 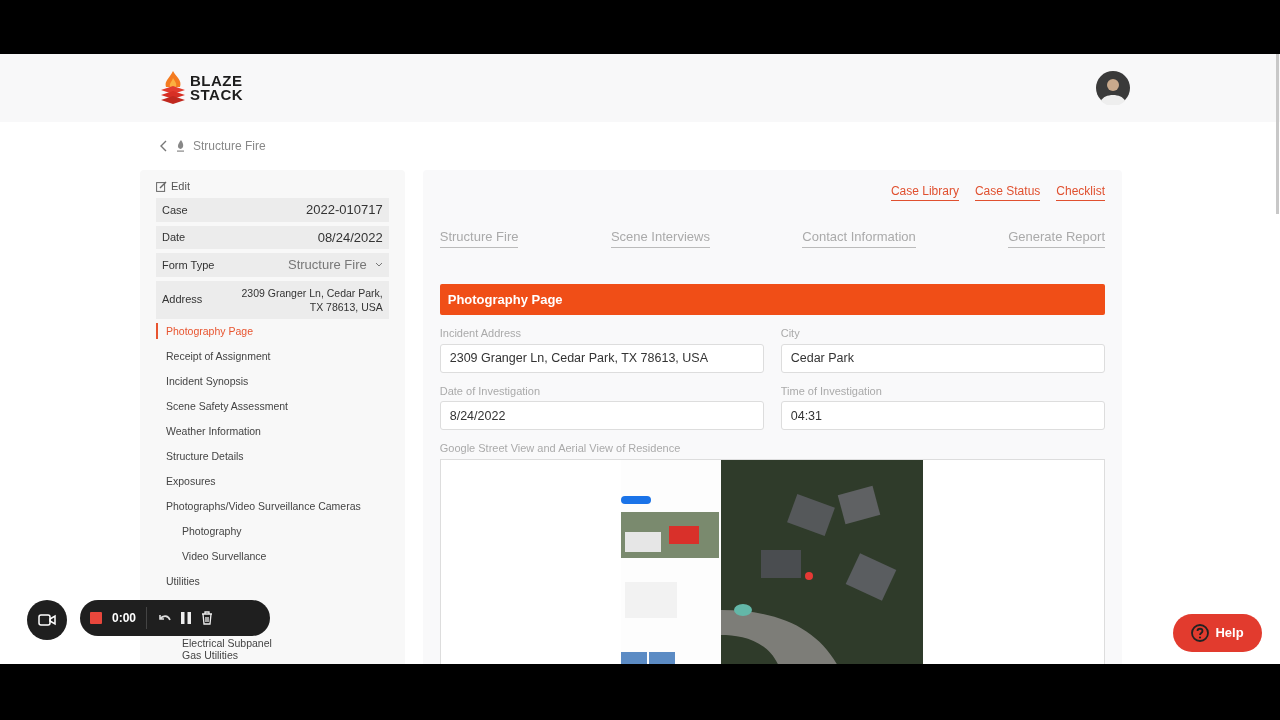 What do you see at coordinates (560, 448) in the screenshot?
I see `field-label: Google Street View and Aerial View of Residence` at bounding box center [560, 448].